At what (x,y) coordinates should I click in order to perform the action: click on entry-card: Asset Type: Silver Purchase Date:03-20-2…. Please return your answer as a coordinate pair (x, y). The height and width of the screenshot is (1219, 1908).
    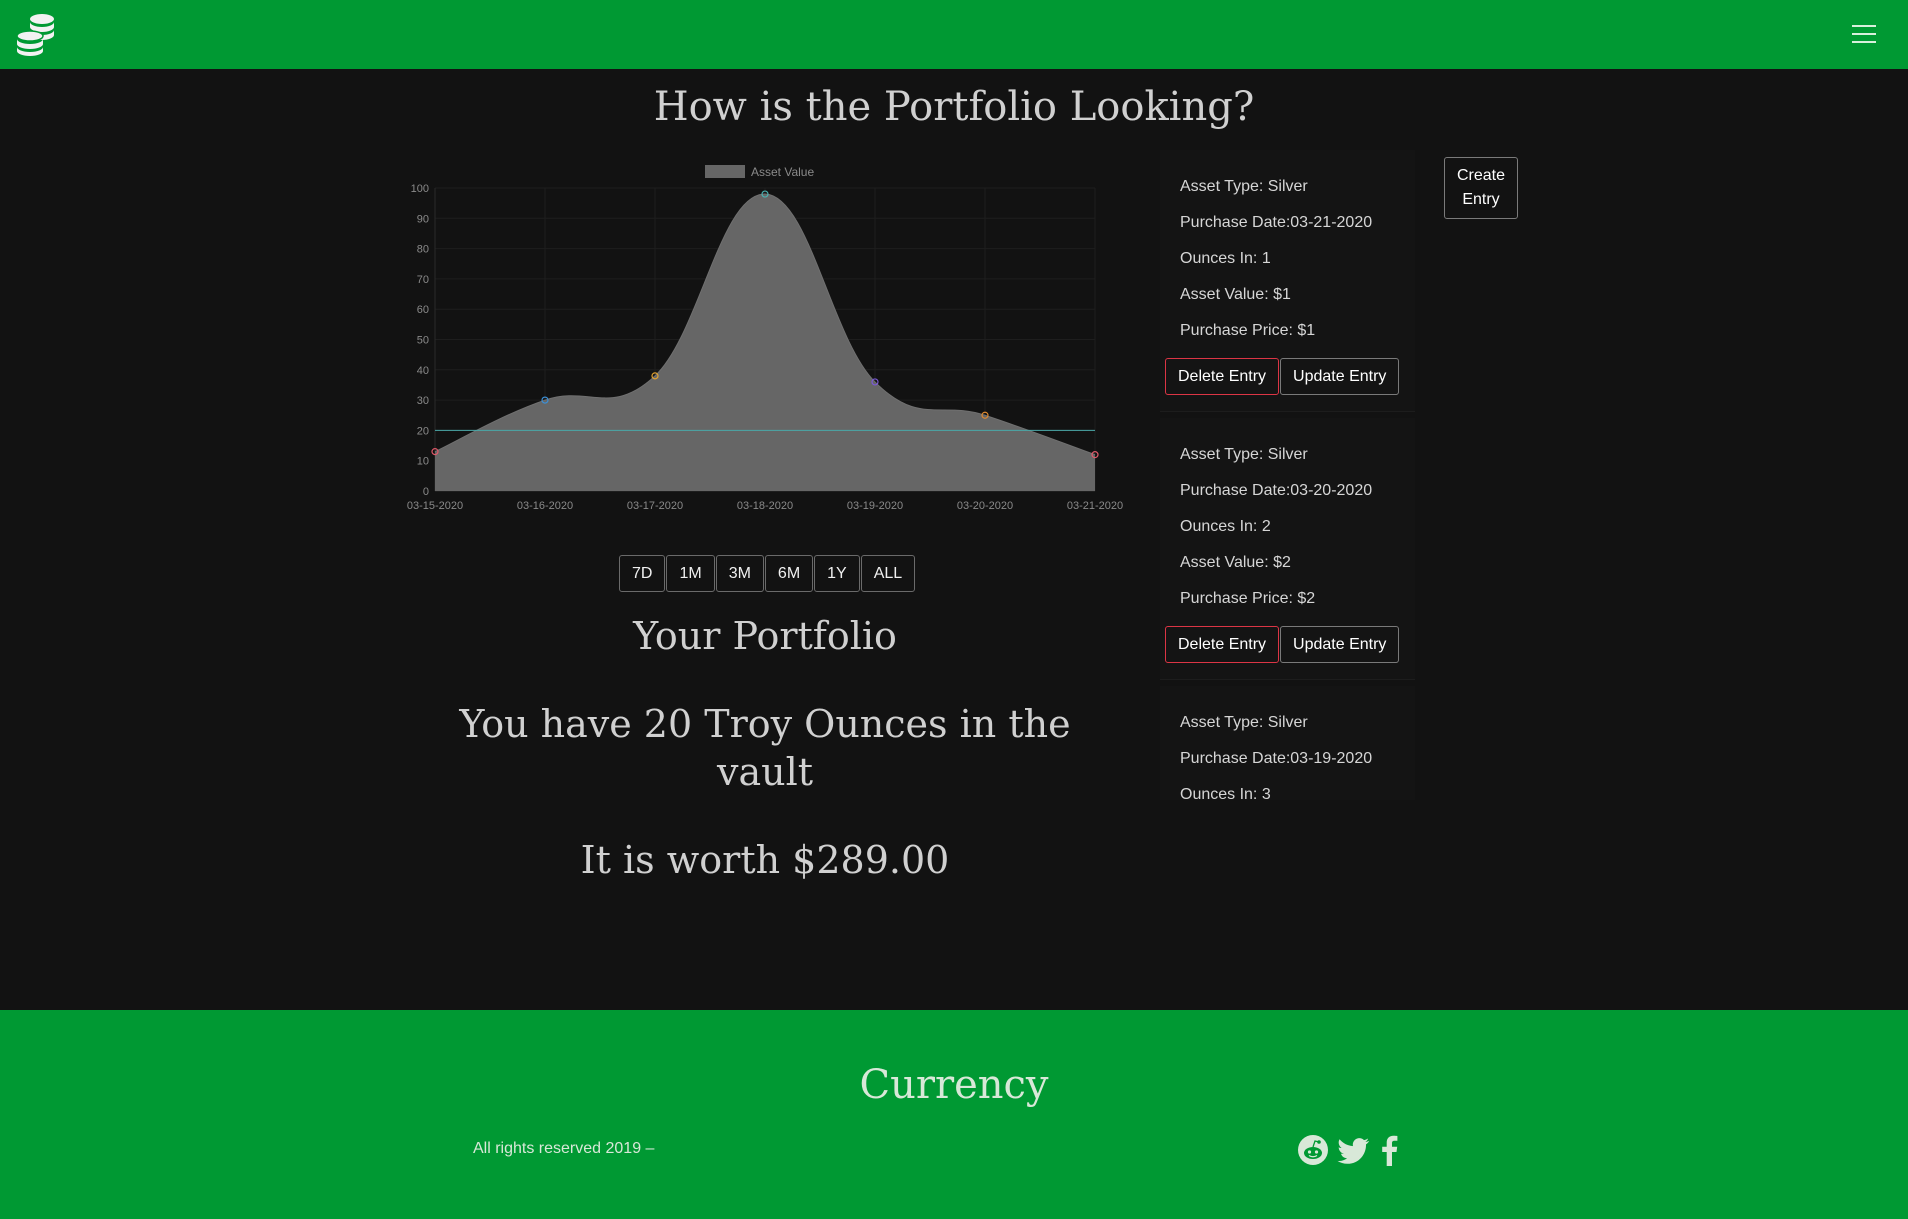
    Looking at the image, I should click on (1287, 549).